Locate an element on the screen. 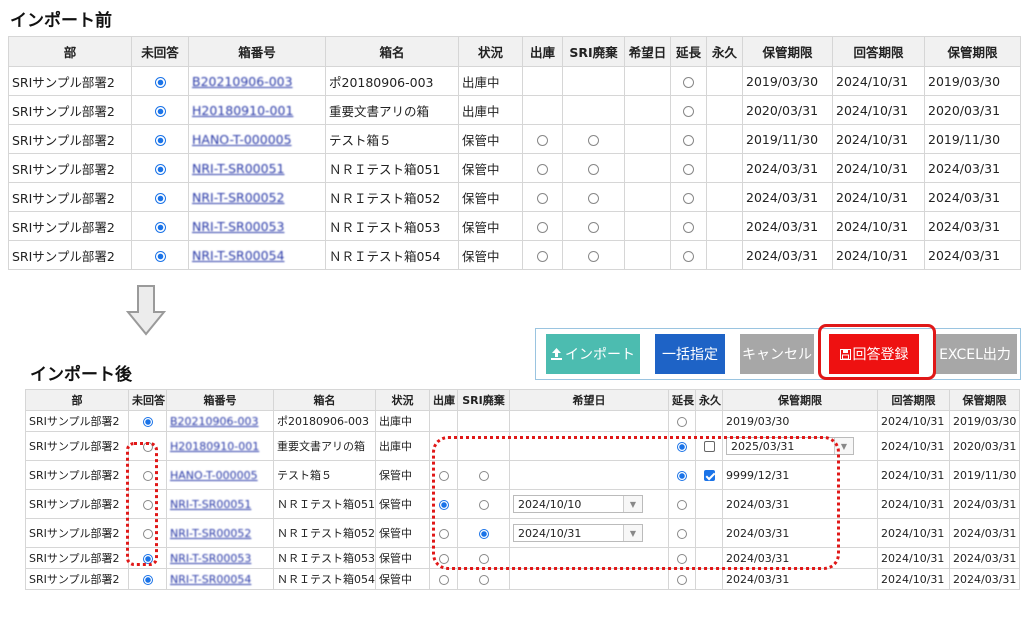 The height and width of the screenshot is (621, 1024). storage-period2-cell: 2019/11/30 is located at coordinates (972, 139).